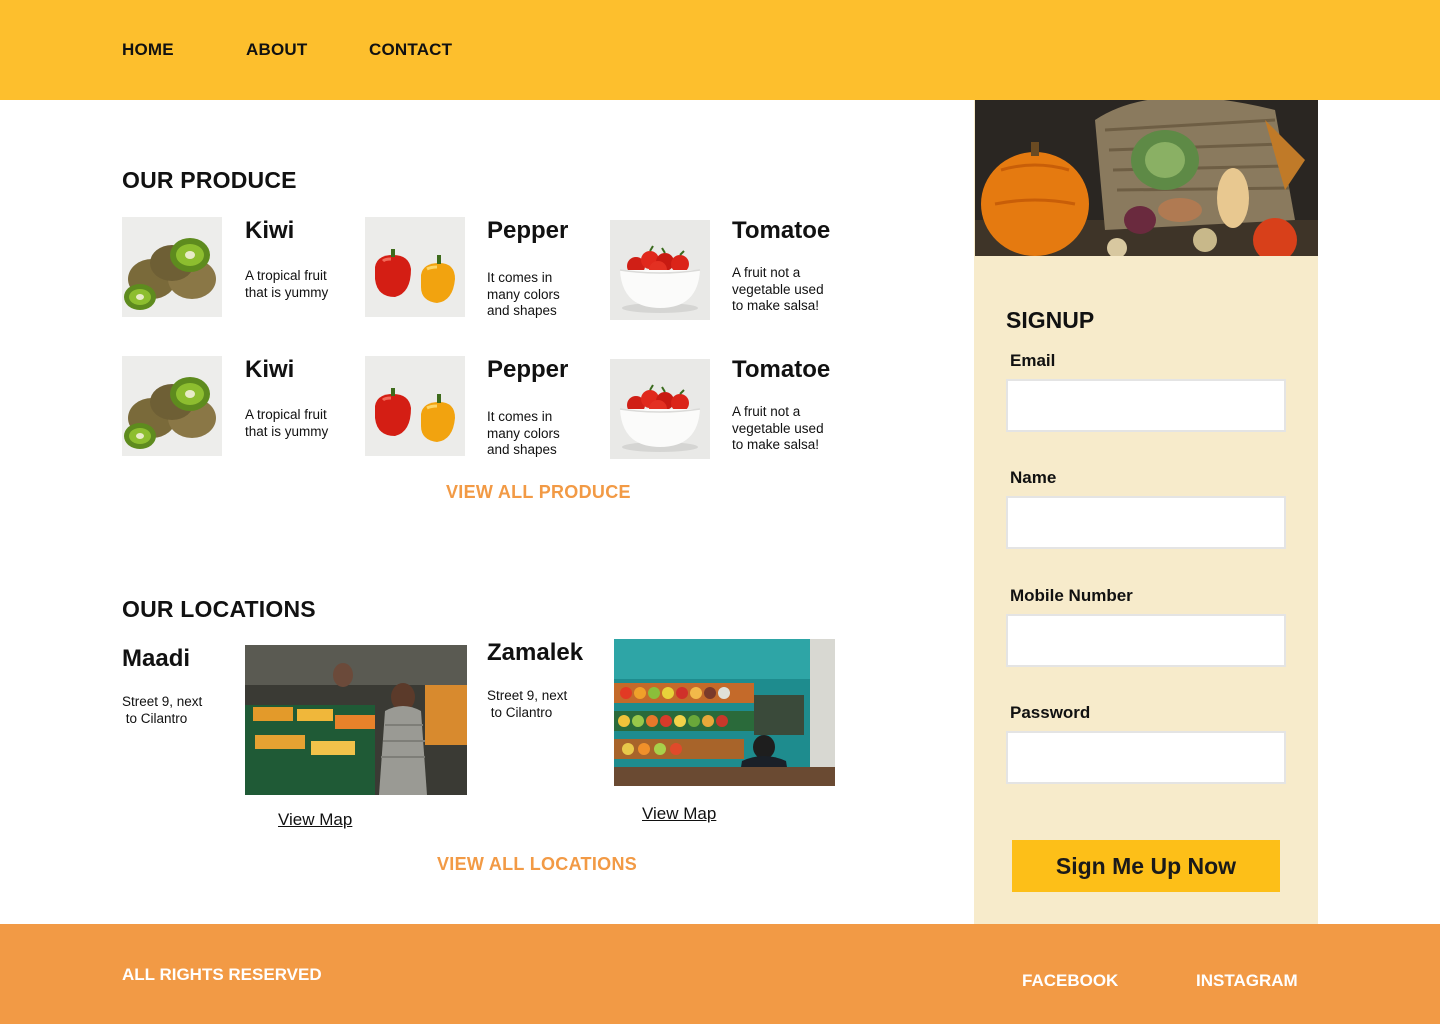 This screenshot has width=1440, height=1024. I want to click on locations-section-title: OUR LOCATIONS, so click(219, 609).